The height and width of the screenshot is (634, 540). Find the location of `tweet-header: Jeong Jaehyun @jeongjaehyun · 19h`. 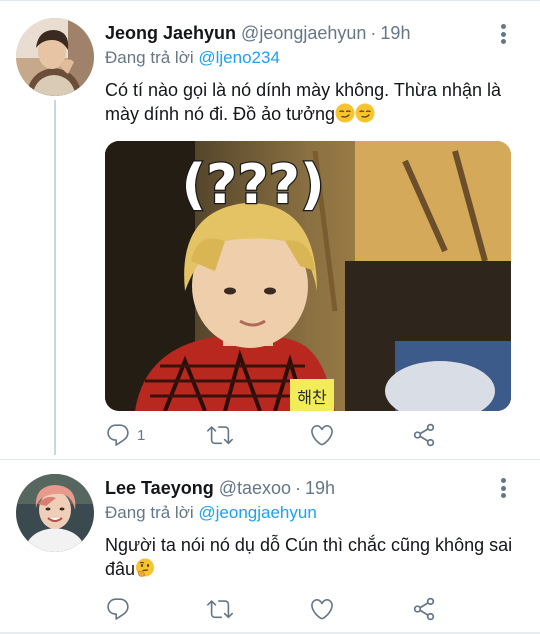

tweet-header: Jeong Jaehyun @jeongjaehyun · 19h is located at coordinates (257, 33).